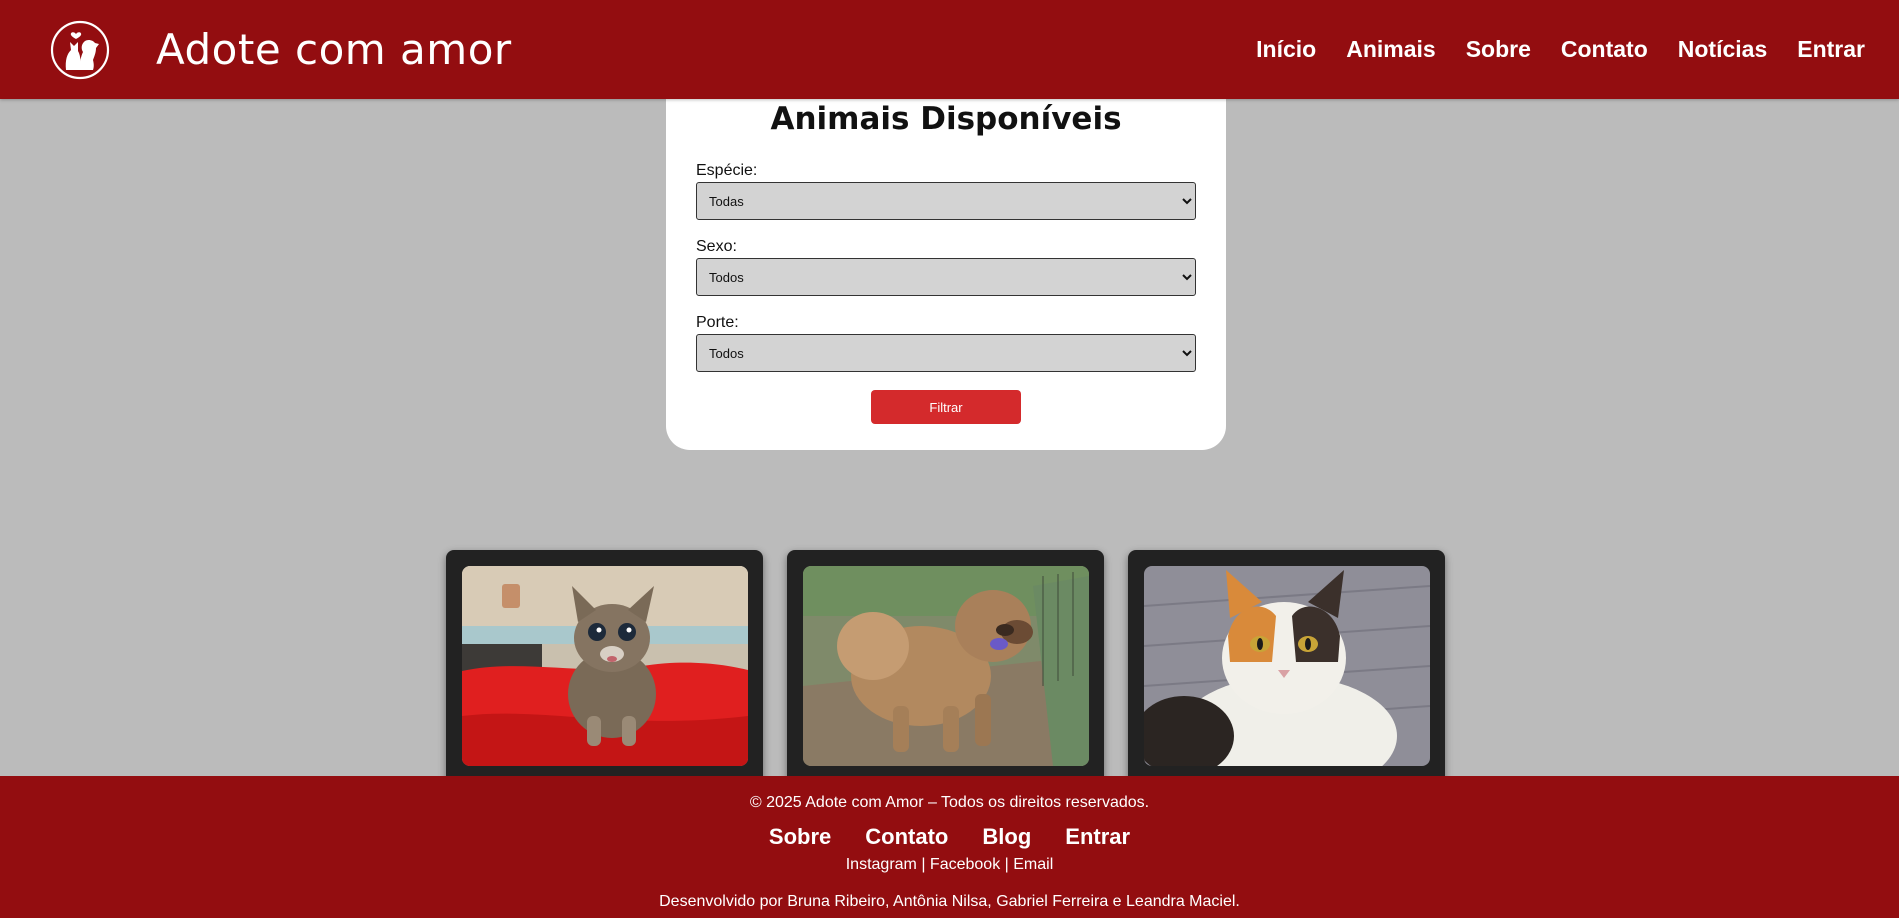 The width and height of the screenshot is (1899, 918). What do you see at coordinates (605, 666) in the screenshot?
I see `tabby-kitten-photo` at bounding box center [605, 666].